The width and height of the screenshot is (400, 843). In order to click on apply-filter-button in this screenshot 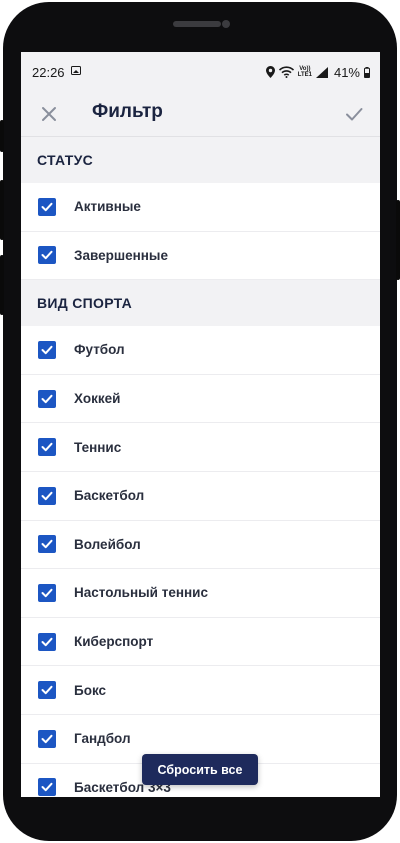, I will do `click(354, 114)`.